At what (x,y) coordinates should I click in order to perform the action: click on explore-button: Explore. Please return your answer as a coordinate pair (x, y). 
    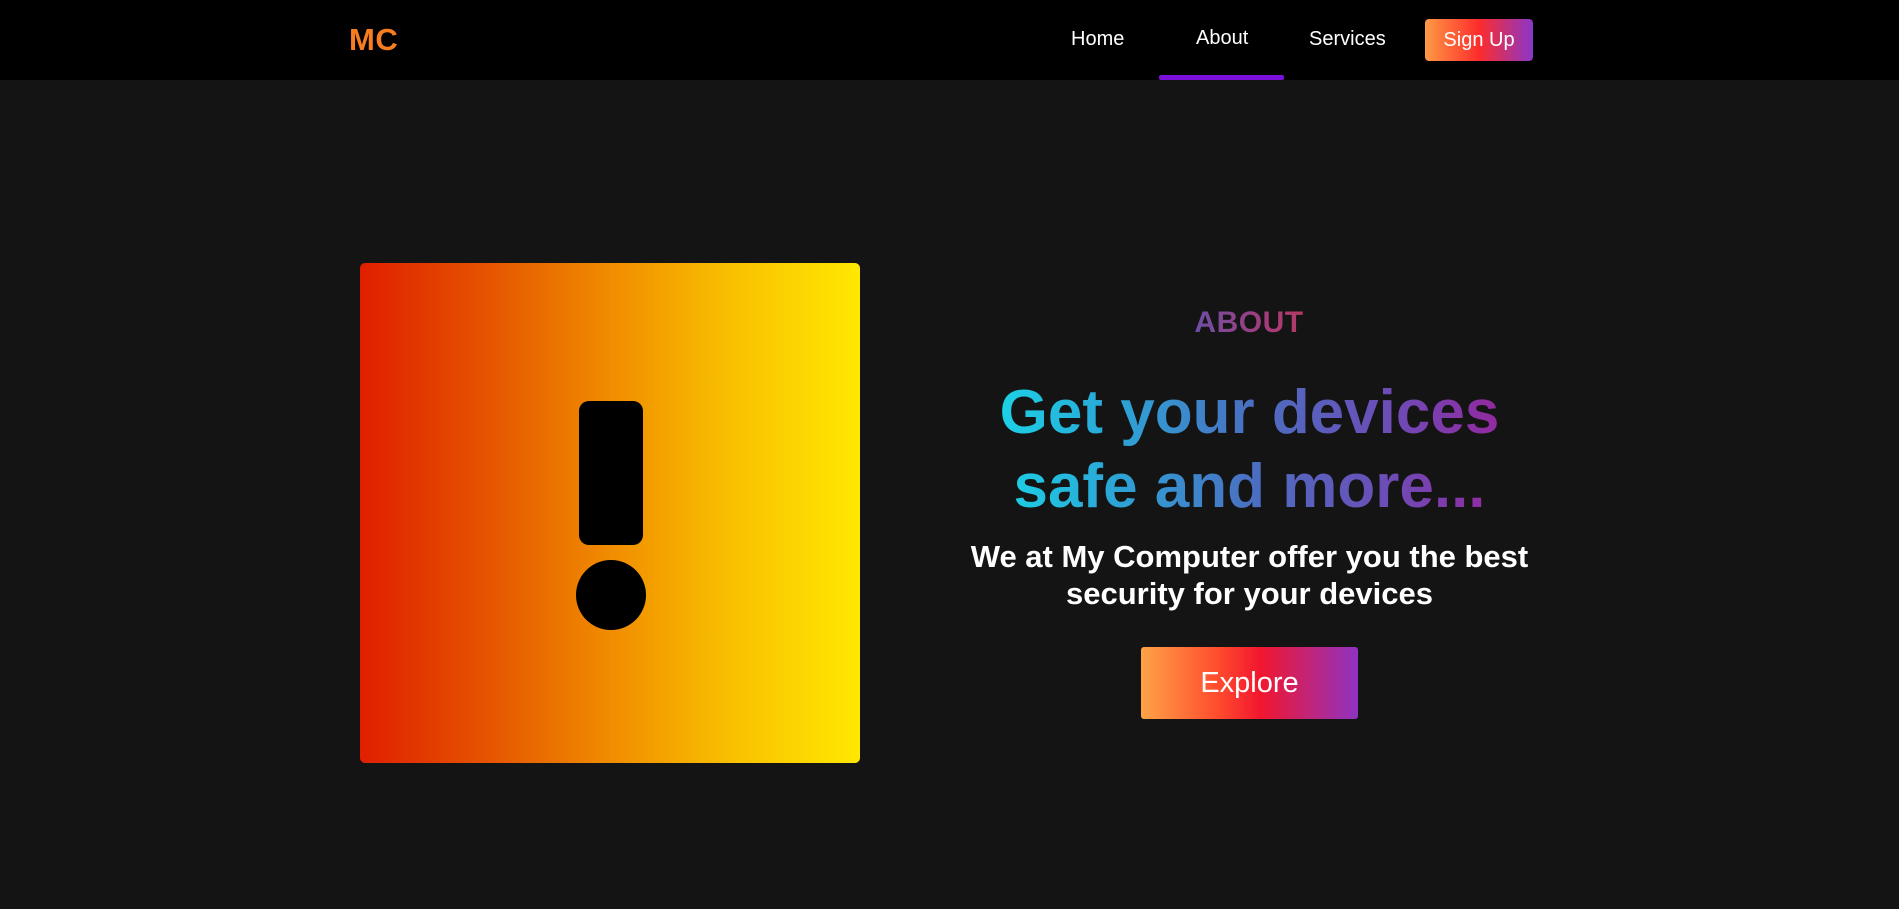
    Looking at the image, I should click on (1249, 683).